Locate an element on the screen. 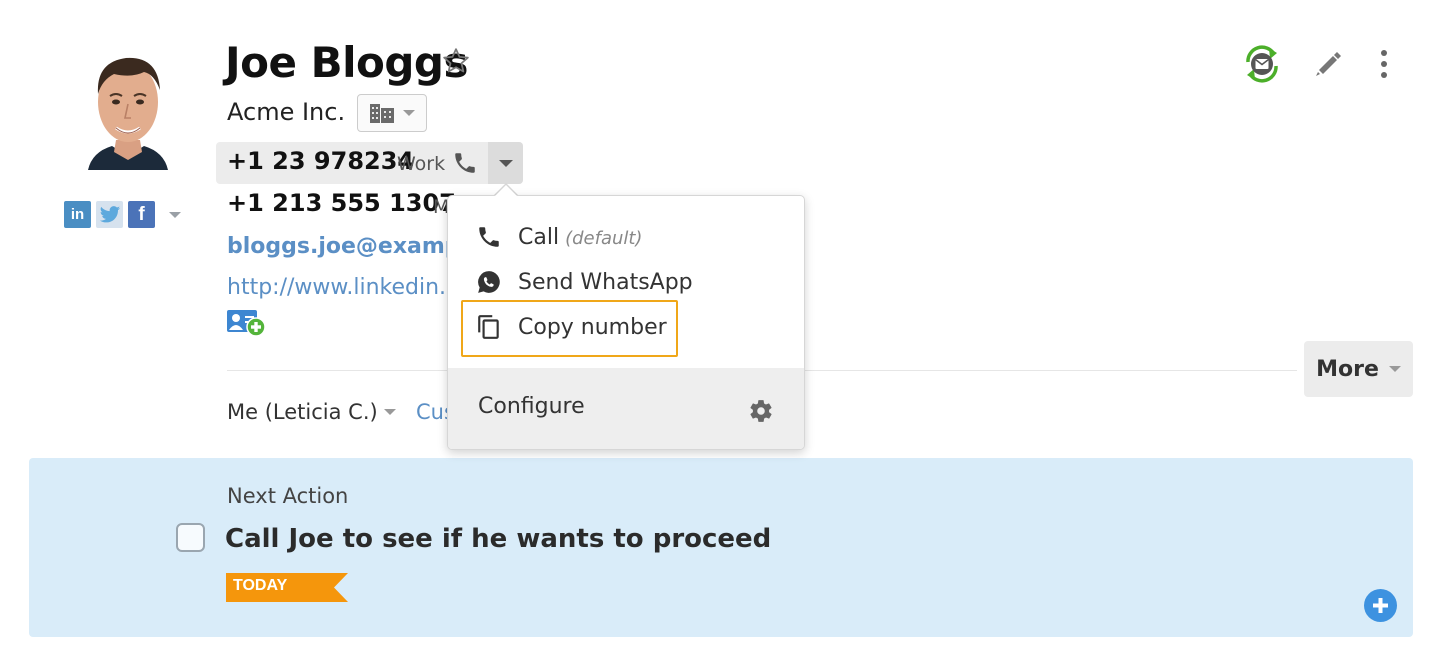 Image resolution: width=1440 pixels, height=661 pixels. owner-label: Me (Leticia C.) is located at coordinates (302, 412).